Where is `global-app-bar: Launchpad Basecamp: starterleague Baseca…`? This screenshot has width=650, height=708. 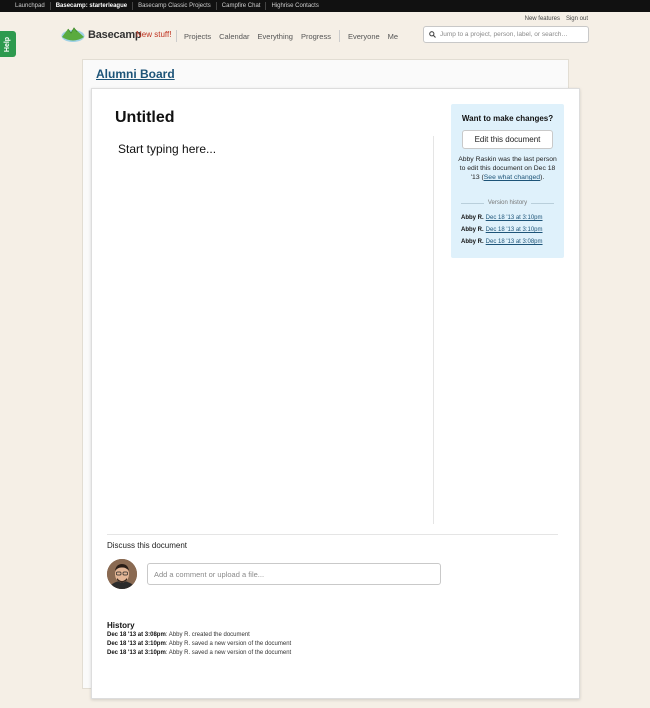 global-app-bar: Launchpad Basecamp: starterleague Baseca… is located at coordinates (325, 6).